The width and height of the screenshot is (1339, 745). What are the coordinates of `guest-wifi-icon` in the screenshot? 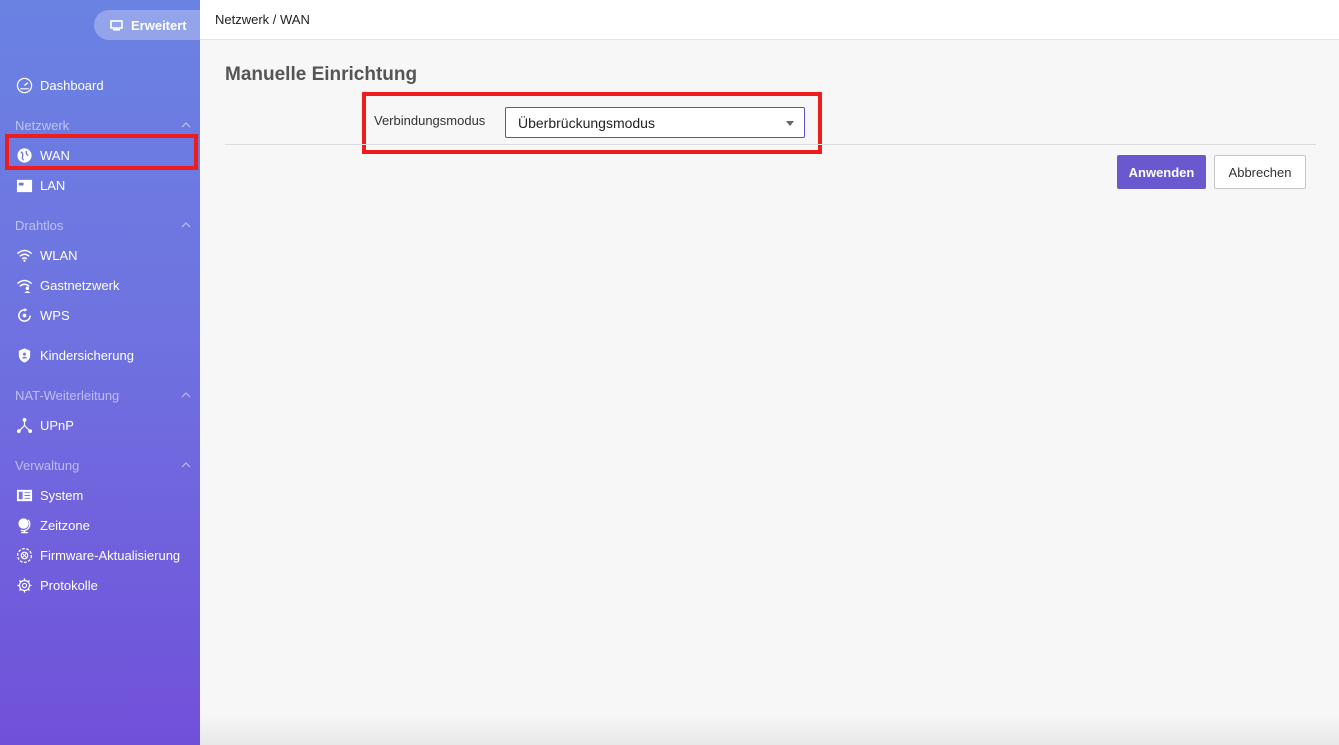 It's located at (24, 285).